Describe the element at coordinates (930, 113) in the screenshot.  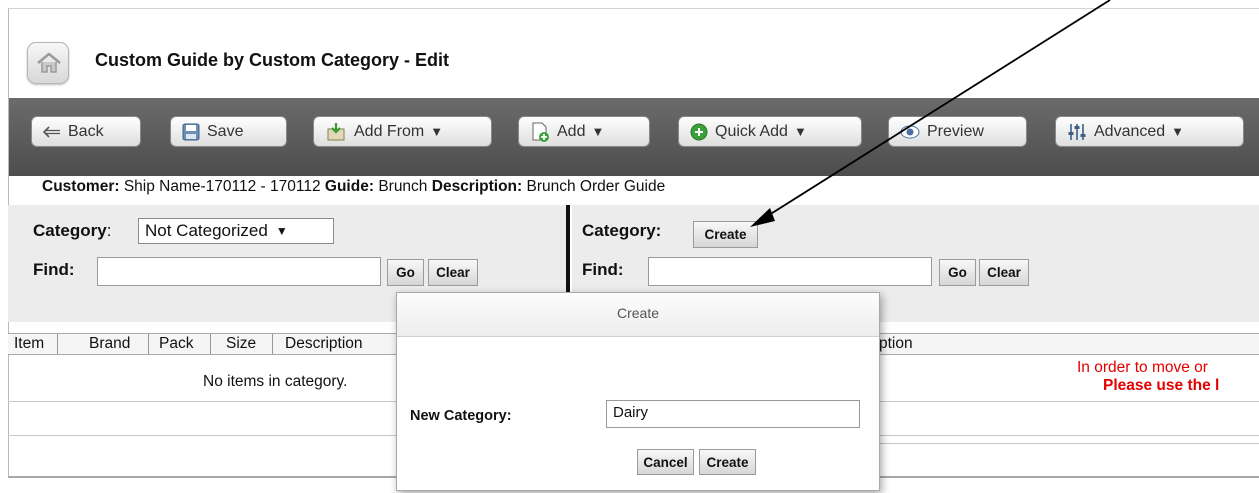
I see `annotation-arrow` at that location.